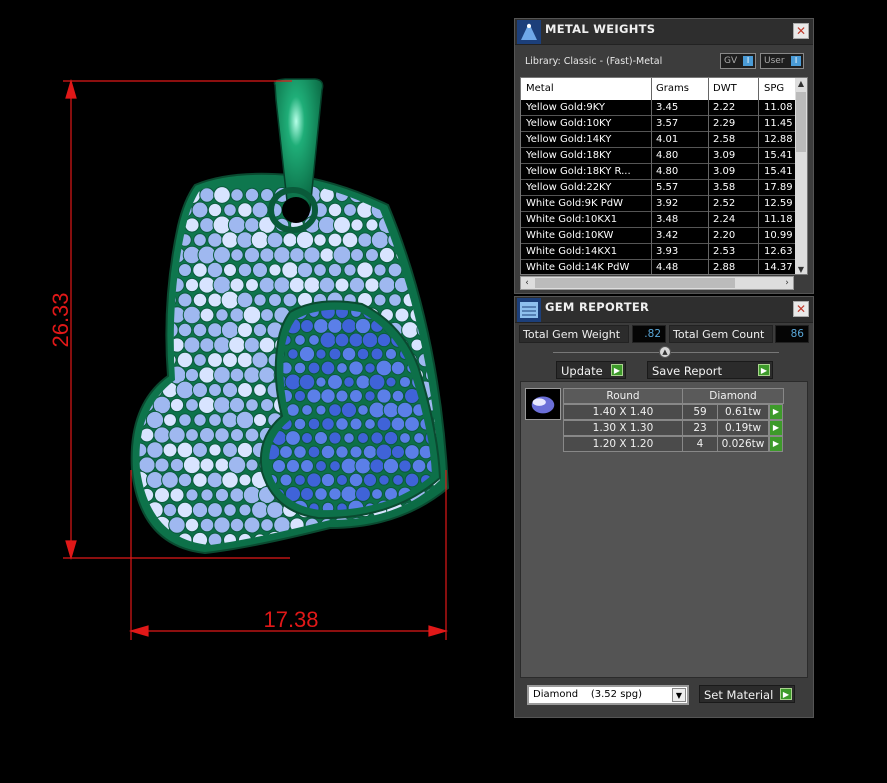 The height and width of the screenshot is (783, 887). I want to click on scroll-up-icon: ▲, so click(801, 84).